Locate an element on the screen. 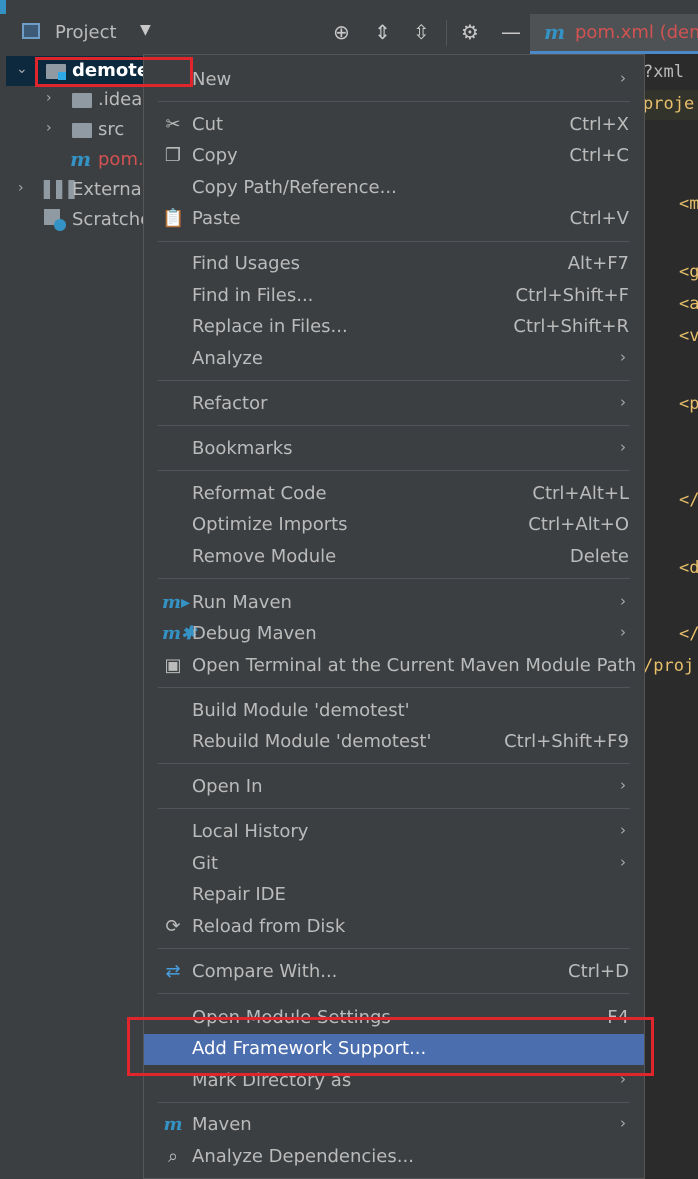 This screenshot has height=1179, width=698. menu-item-paste: 📋 Paste Ctrl+V is located at coordinates (394, 219).